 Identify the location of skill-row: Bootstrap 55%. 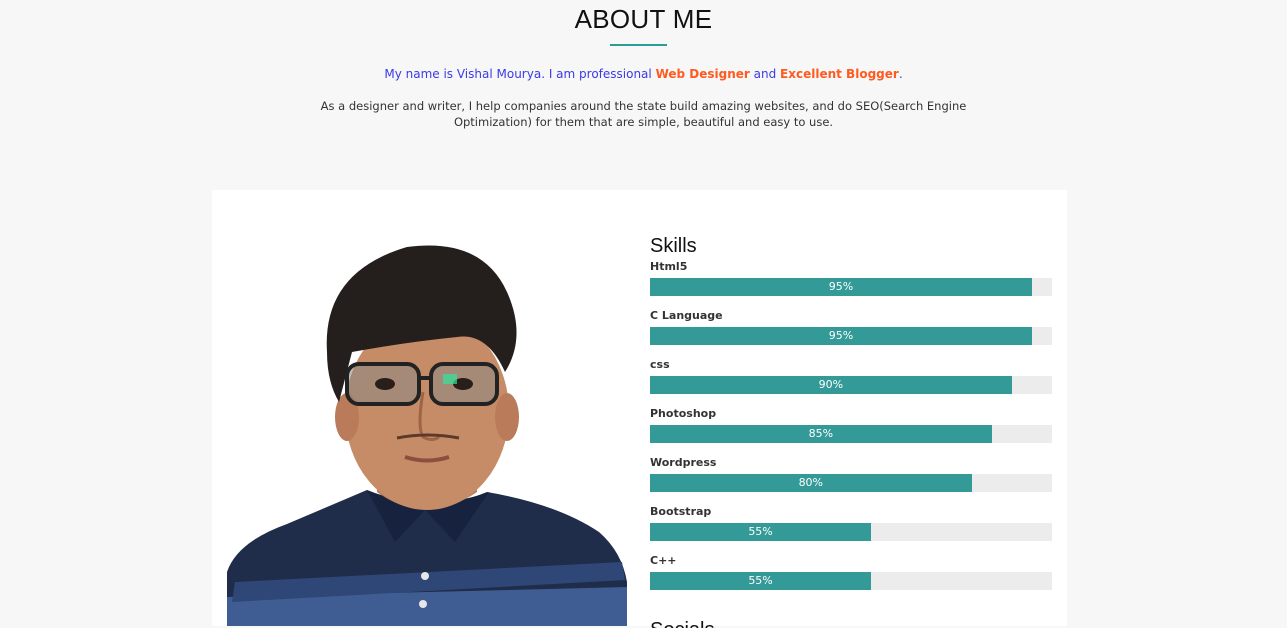
(851, 529).